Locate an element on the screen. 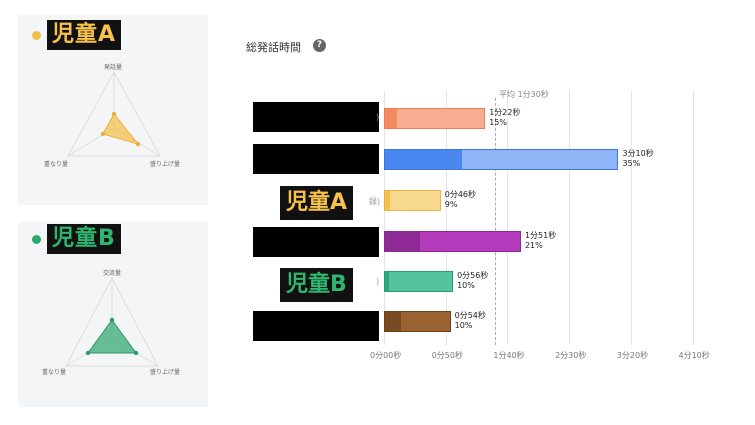  overlay-student-b: 児童B is located at coordinates (316, 285).